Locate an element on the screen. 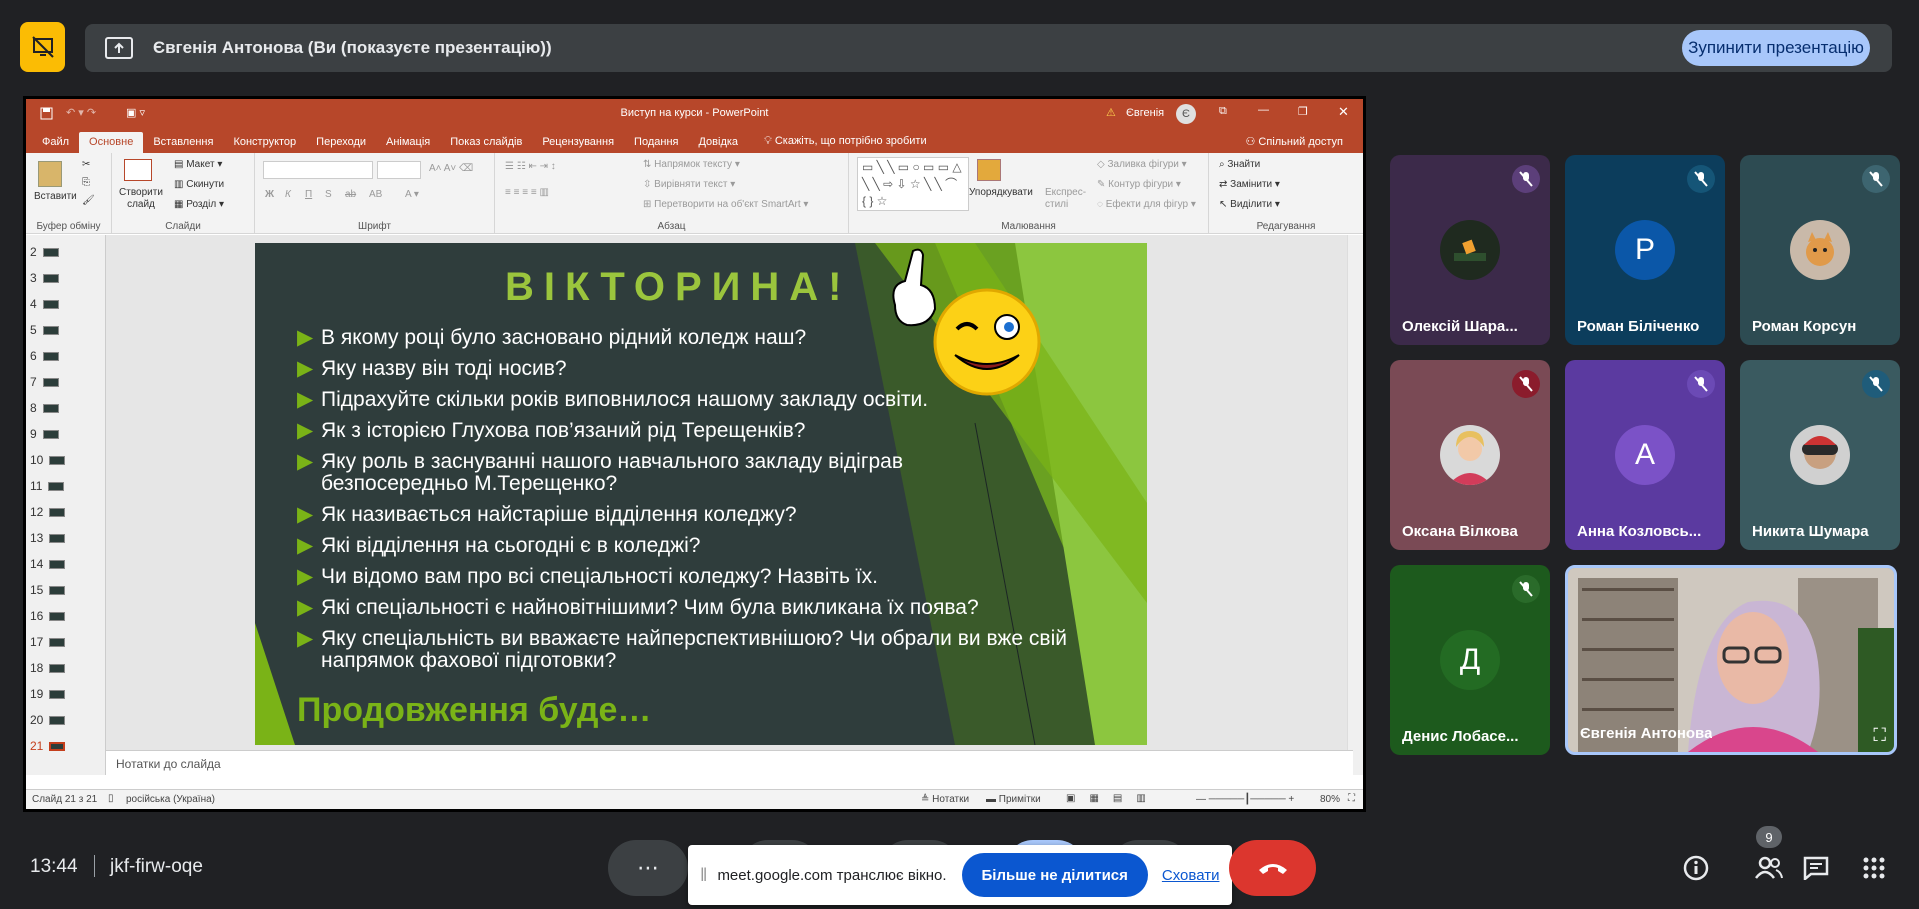 This screenshot has width=1919, height=909. participant-tile-self: Євгенія Антонова ⛶ is located at coordinates (1731, 660).